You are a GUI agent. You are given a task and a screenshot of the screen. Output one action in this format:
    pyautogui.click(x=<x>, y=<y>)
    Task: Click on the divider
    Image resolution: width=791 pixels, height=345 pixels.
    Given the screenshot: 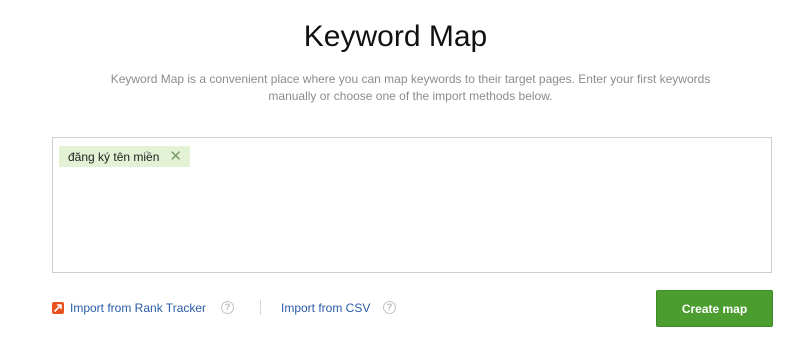 What is the action you would take?
    pyautogui.click(x=260, y=307)
    